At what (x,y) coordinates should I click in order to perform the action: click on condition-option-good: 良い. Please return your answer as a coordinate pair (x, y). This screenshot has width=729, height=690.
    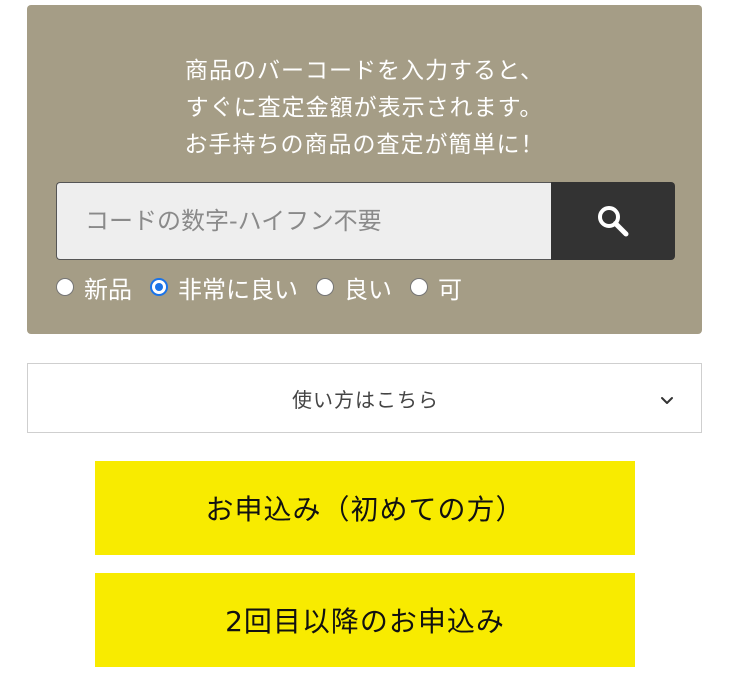
    Looking at the image, I should click on (354, 287).